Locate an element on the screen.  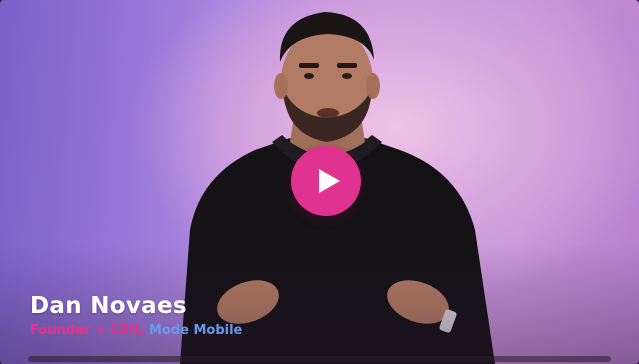
speaker-caption: Dan Novaes Founder + CEO, Mode Mobile is located at coordinates (136, 315).